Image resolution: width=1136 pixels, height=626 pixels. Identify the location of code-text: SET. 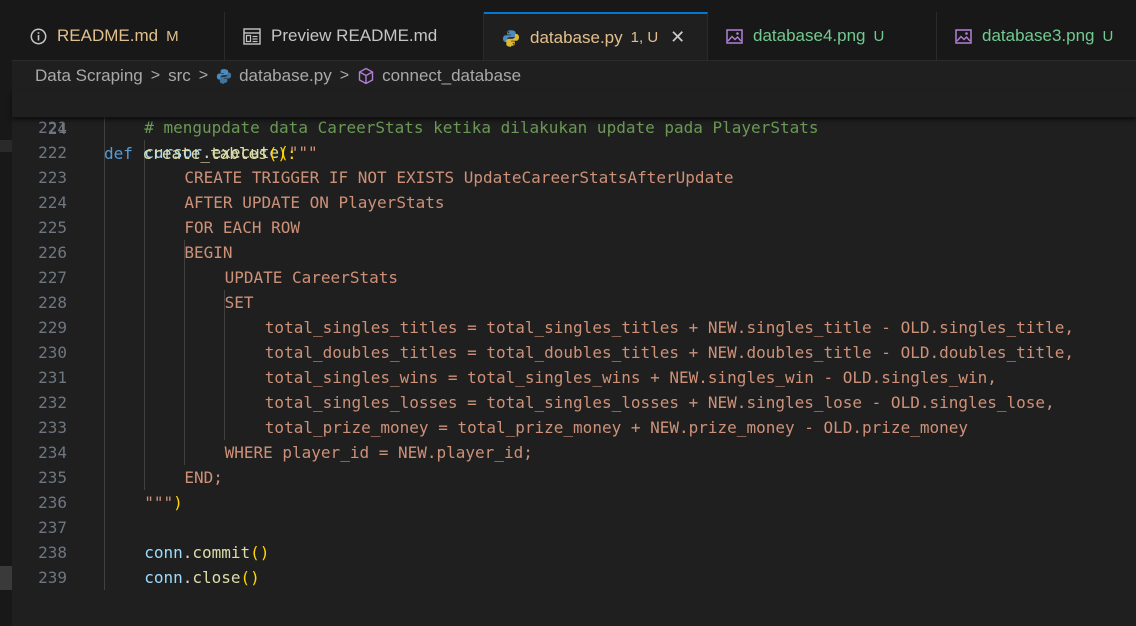
(239, 302).